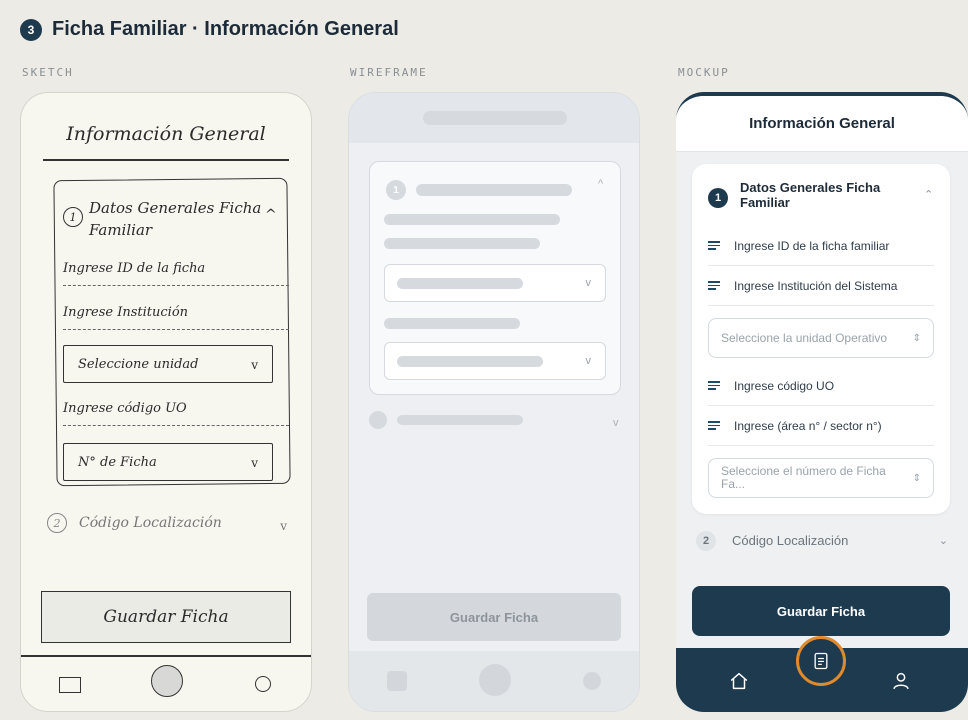  What do you see at coordinates (134, 268) in the screenshot?
I see `sketch-field-id: Ingrese ID de la ficha` at bounding box center [134, 268].